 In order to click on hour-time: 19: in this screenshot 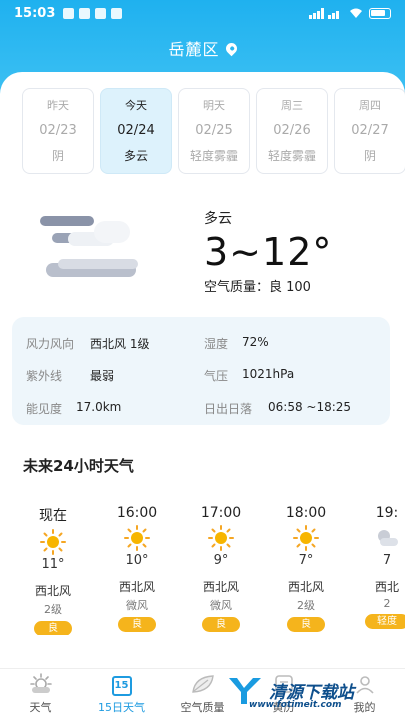, I will do `click(387, 513)`.